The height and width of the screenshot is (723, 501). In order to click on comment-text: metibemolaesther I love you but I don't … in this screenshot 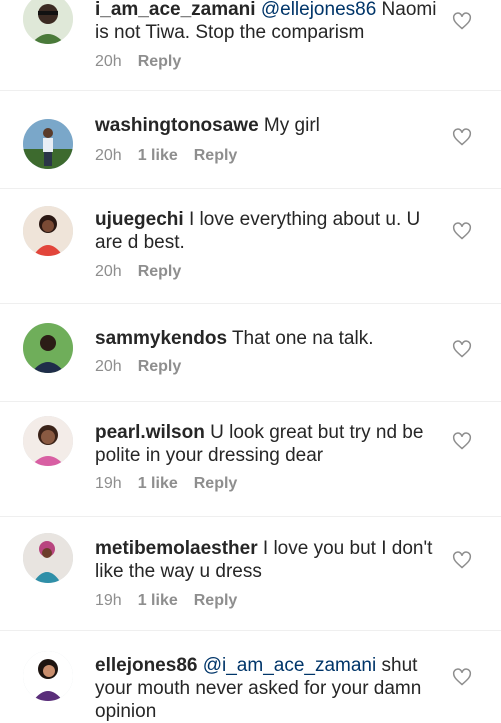, I will do `click(267, 560)`.